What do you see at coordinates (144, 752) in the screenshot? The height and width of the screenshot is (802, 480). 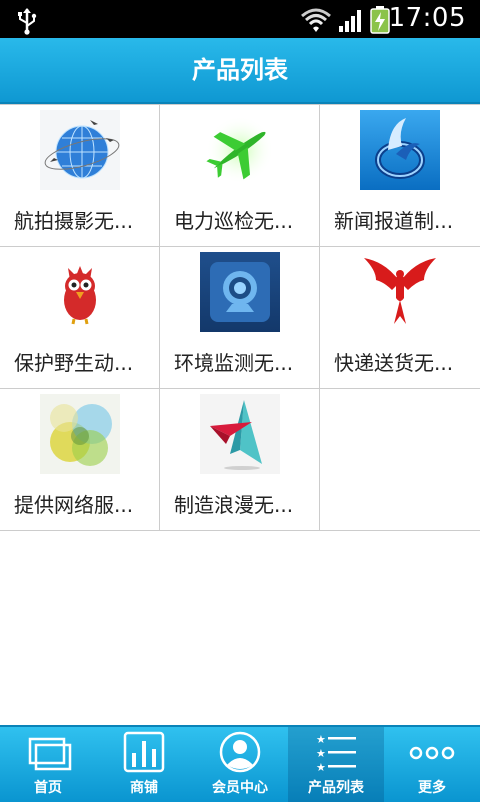 I see `shop-bars-icon` at bounding box center [144, 752].